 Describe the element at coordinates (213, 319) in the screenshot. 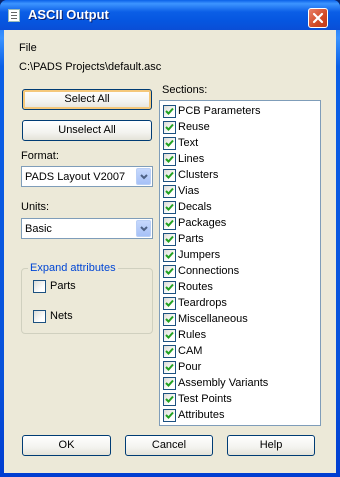

I see `section-label: Miscellaneous` at that location.